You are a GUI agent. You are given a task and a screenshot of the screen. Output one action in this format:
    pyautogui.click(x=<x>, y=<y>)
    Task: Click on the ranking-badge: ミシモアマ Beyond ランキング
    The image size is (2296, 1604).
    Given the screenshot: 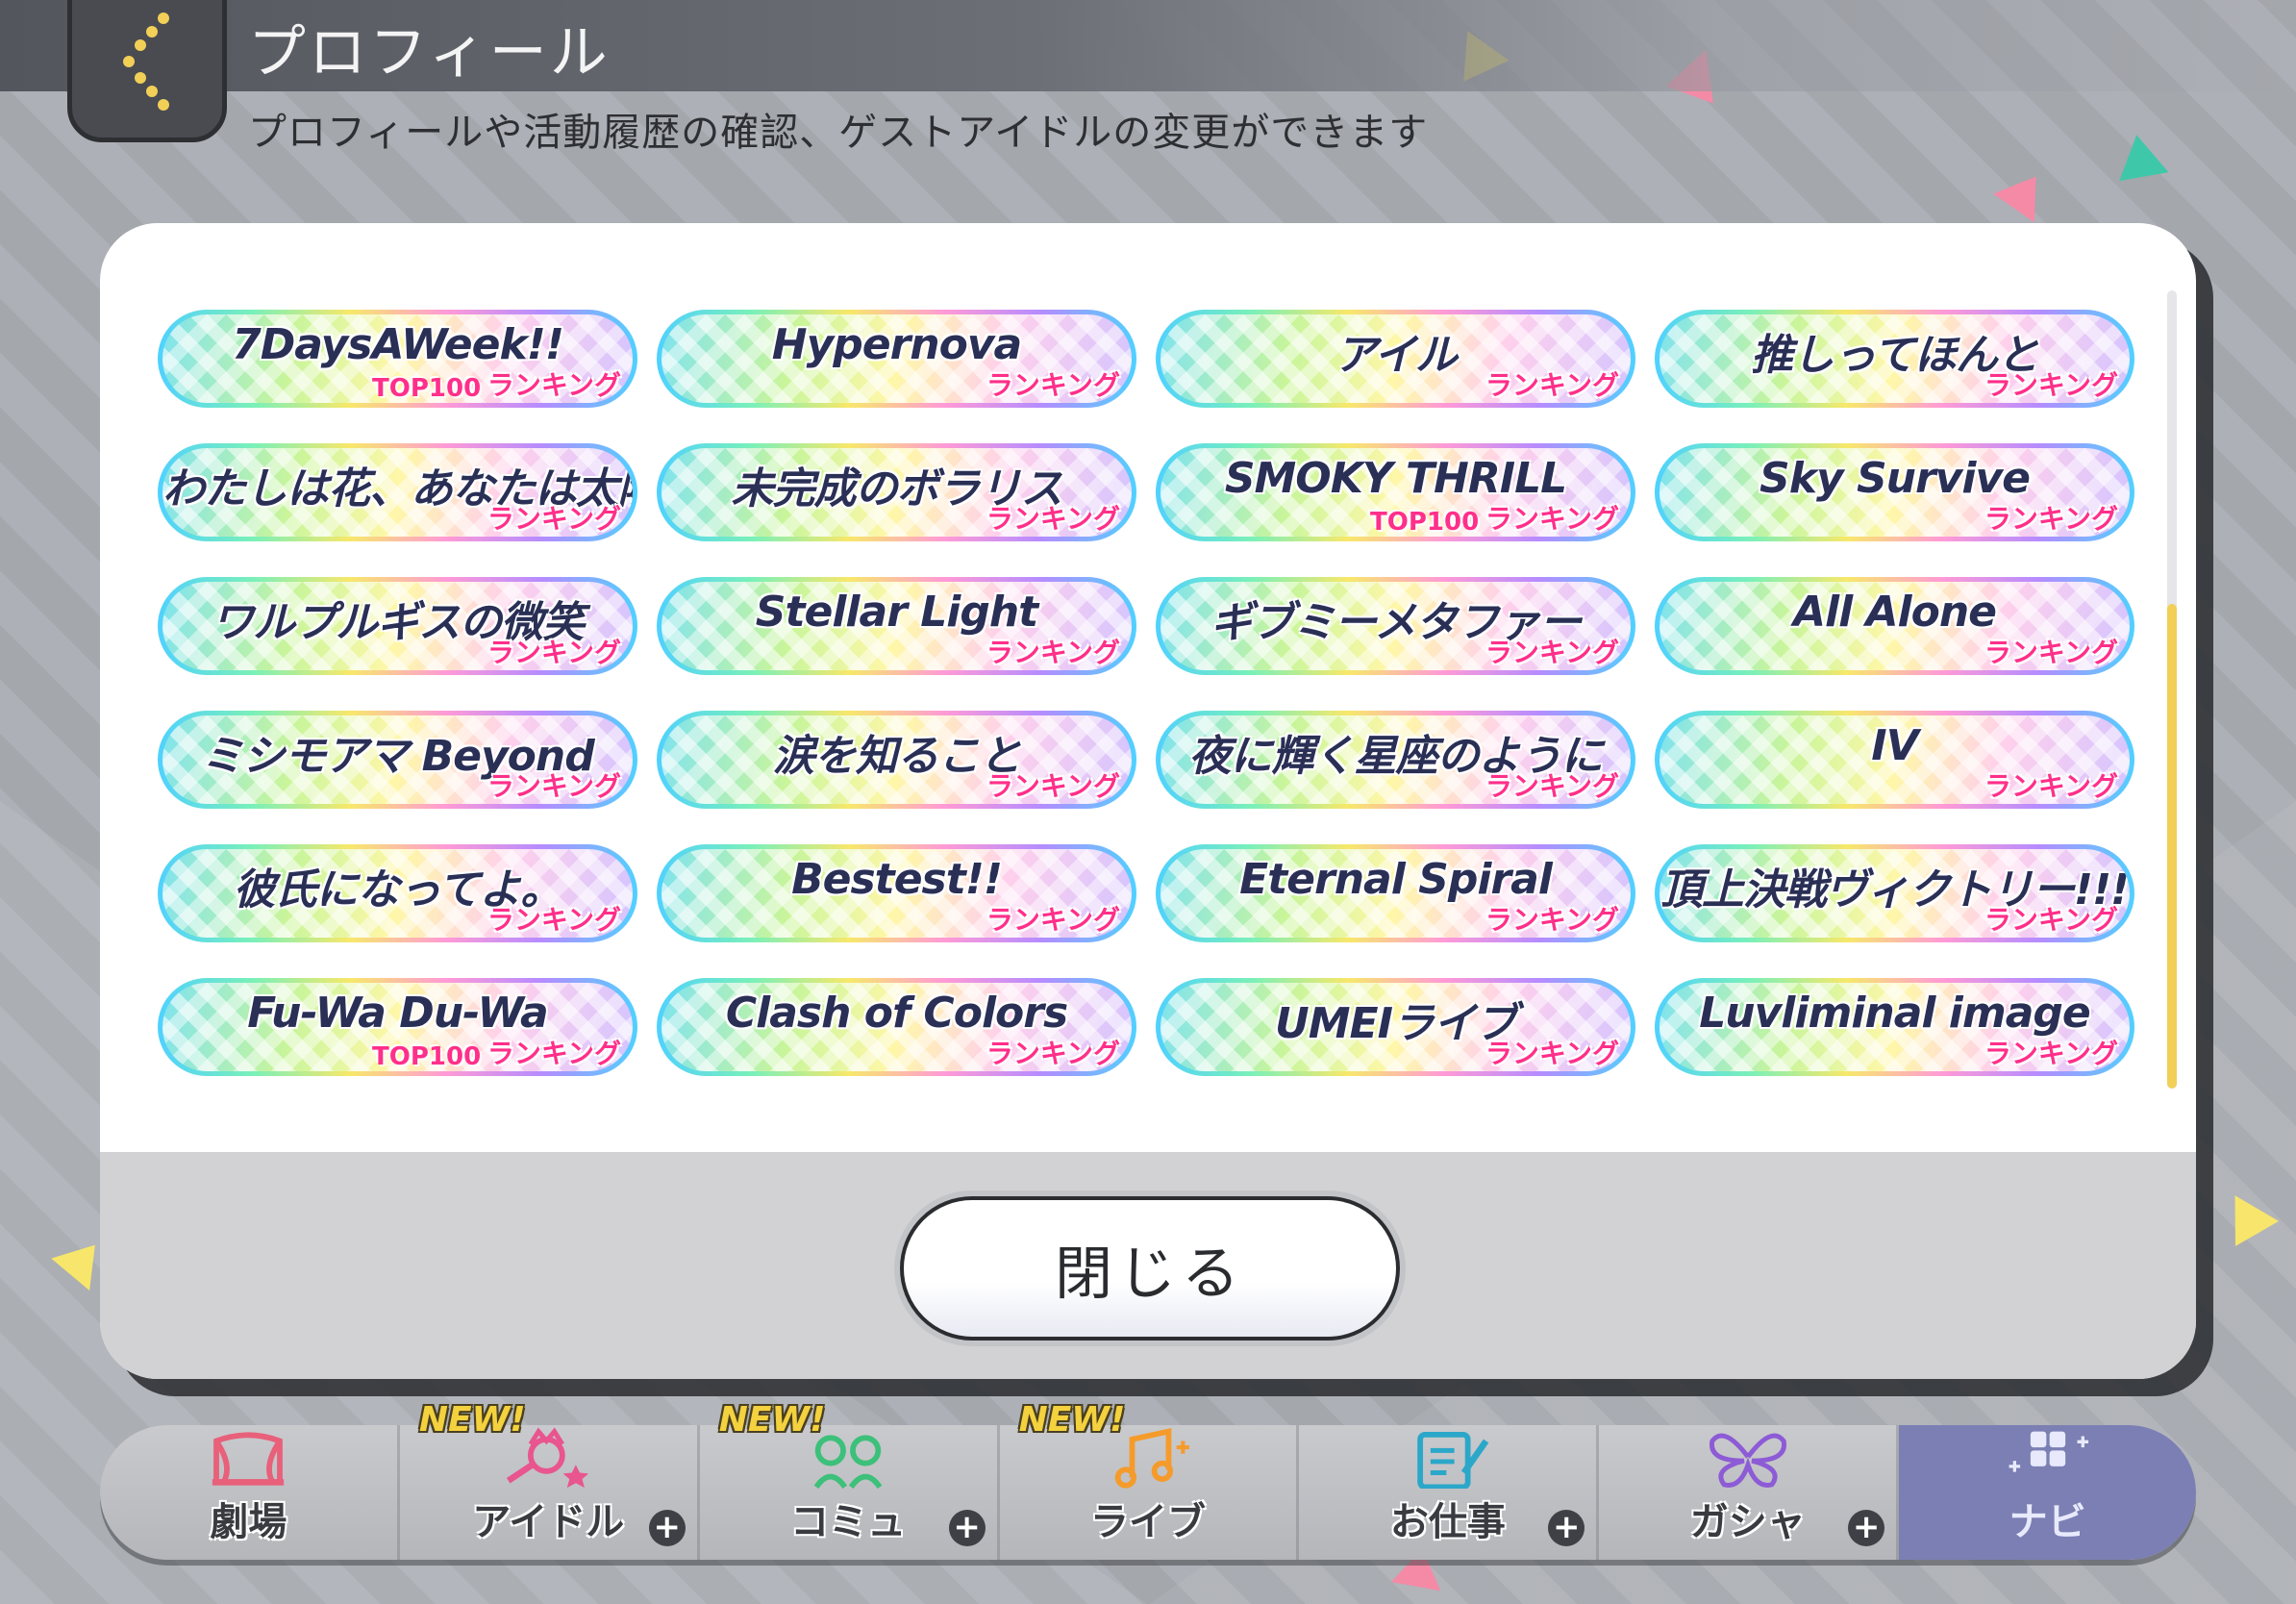 What is the action you would take?
    pyautogui.click(x=397, y=760)
    